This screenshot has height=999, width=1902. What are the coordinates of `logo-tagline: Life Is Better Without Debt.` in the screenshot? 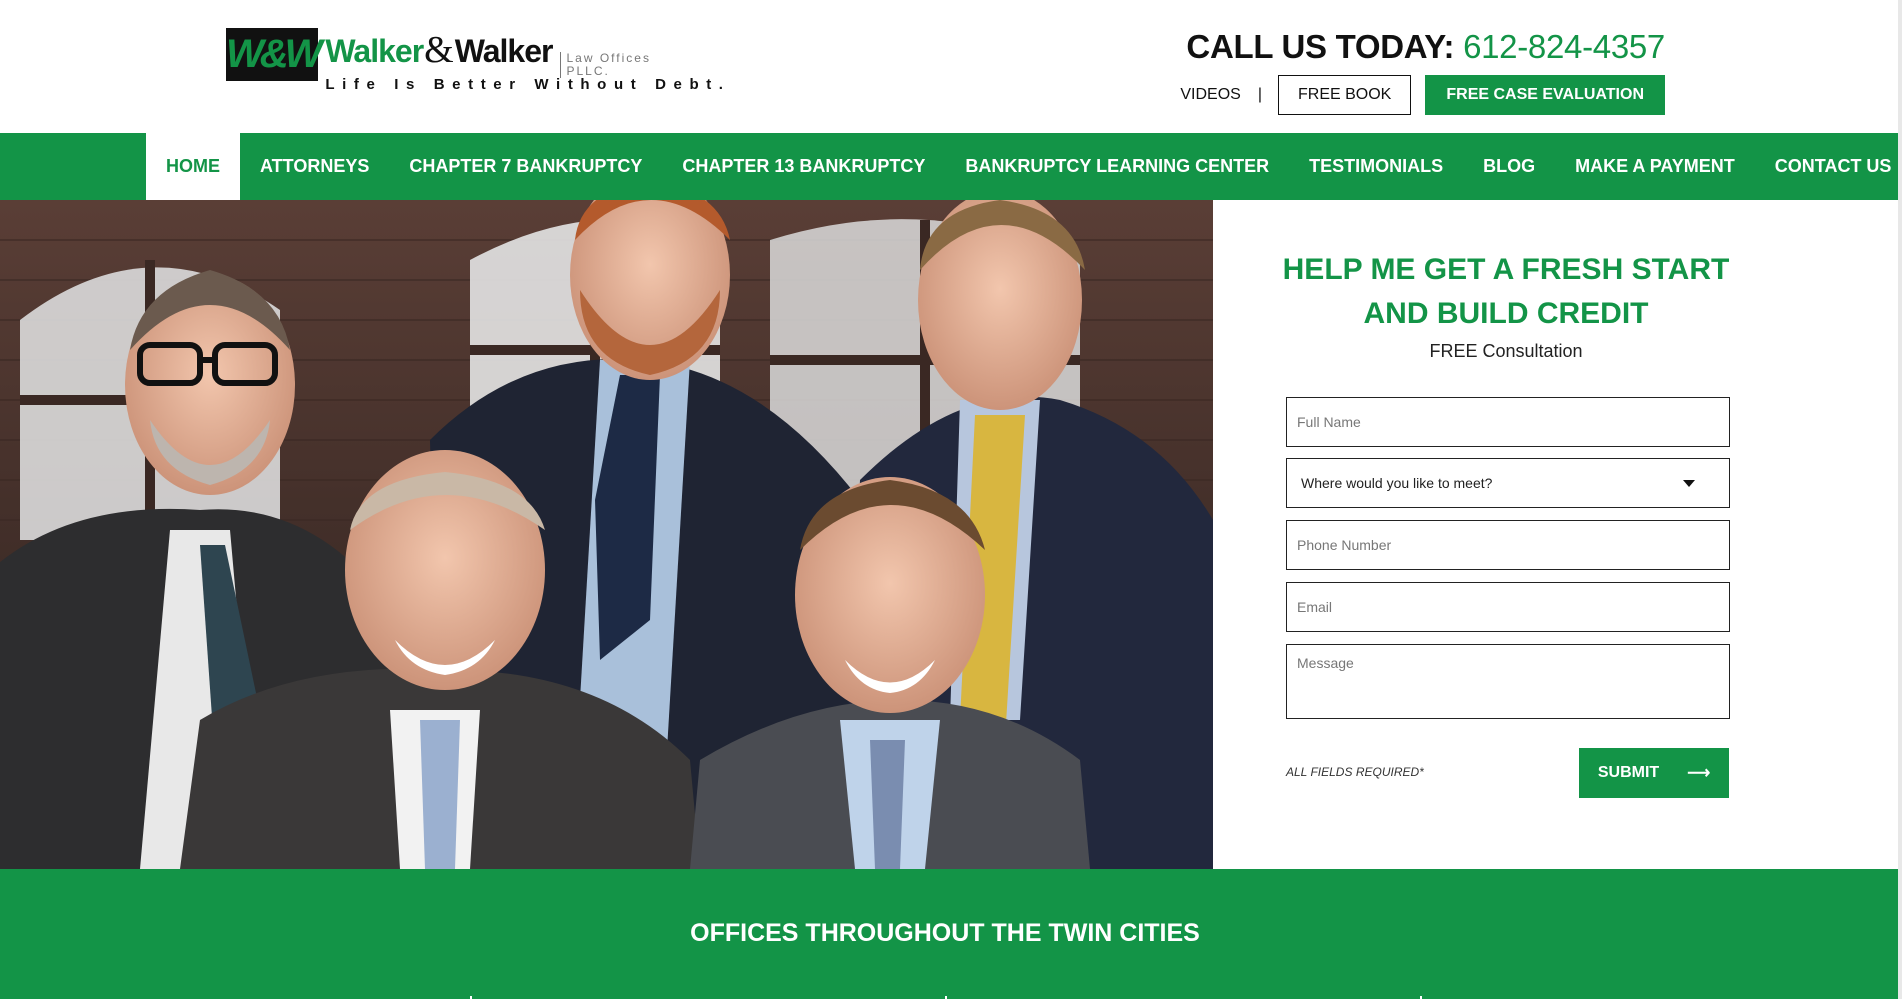 It's located at (528, 84).